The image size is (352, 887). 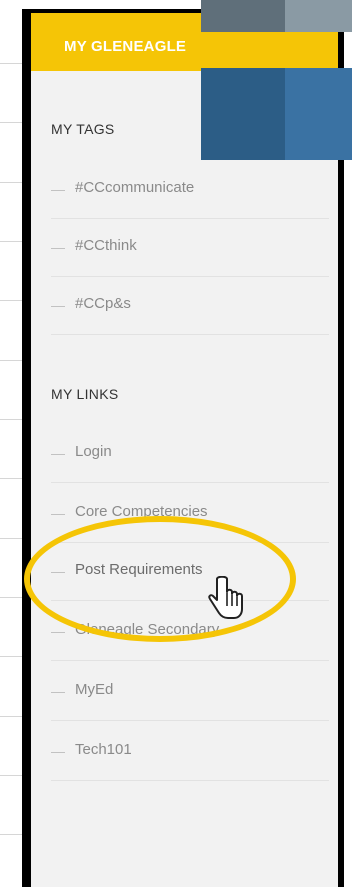 What do you see at coordinates (190, 248) in the screenshot?
I see `tag-item-ccthink: #CCthink` at bounding box center [190, 248].